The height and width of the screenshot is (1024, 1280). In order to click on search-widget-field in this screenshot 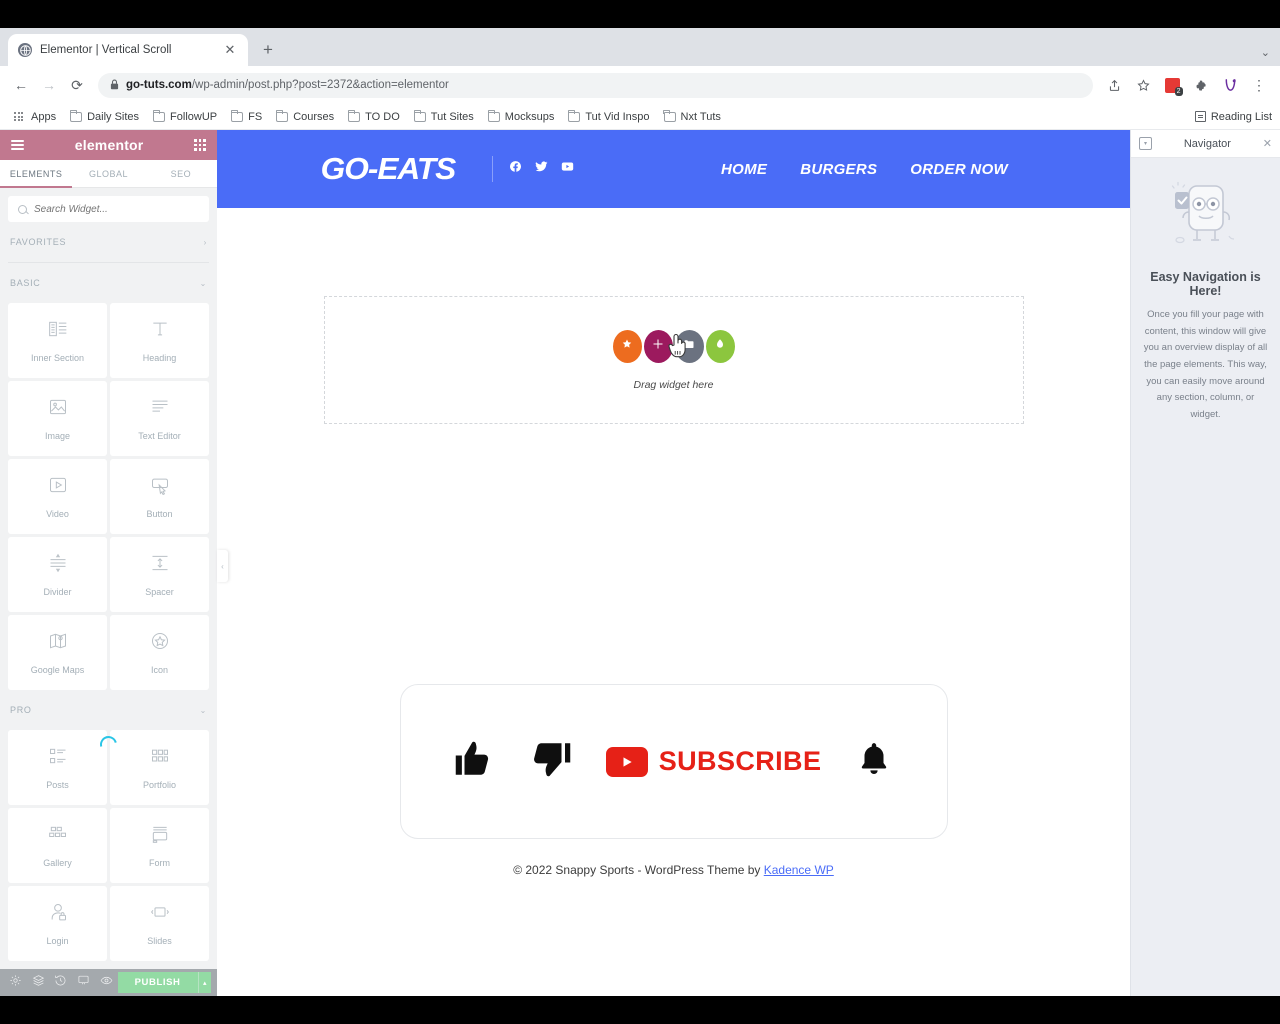, I will do `click(108, 209)`.